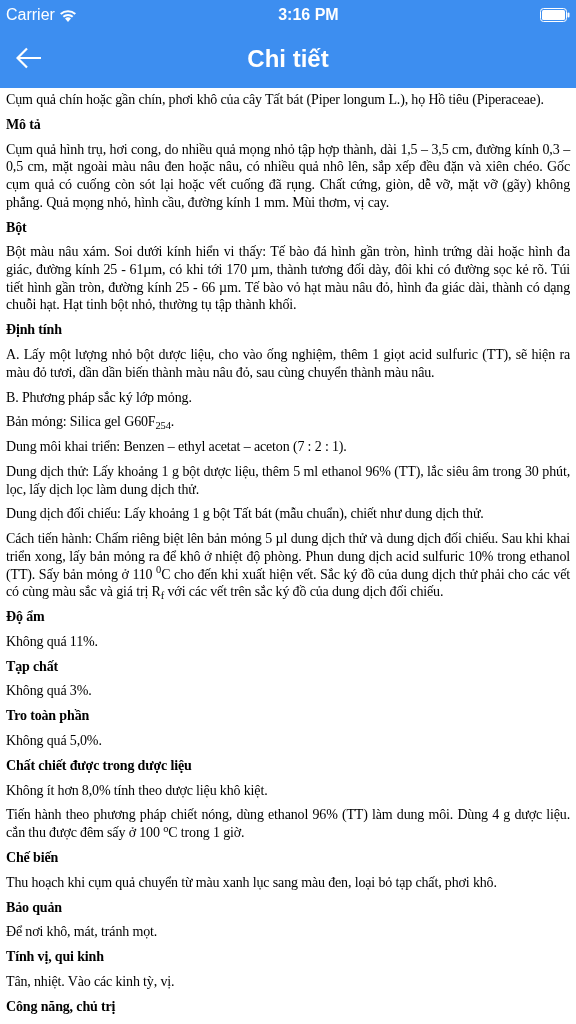 The width and height of the screenshot is (576, 1024). I want to click on body-paragraph: Dung môi khai triển: Benzen – ethyl acetat – aceton (7 : 2 : 1)., so click(177, 447).